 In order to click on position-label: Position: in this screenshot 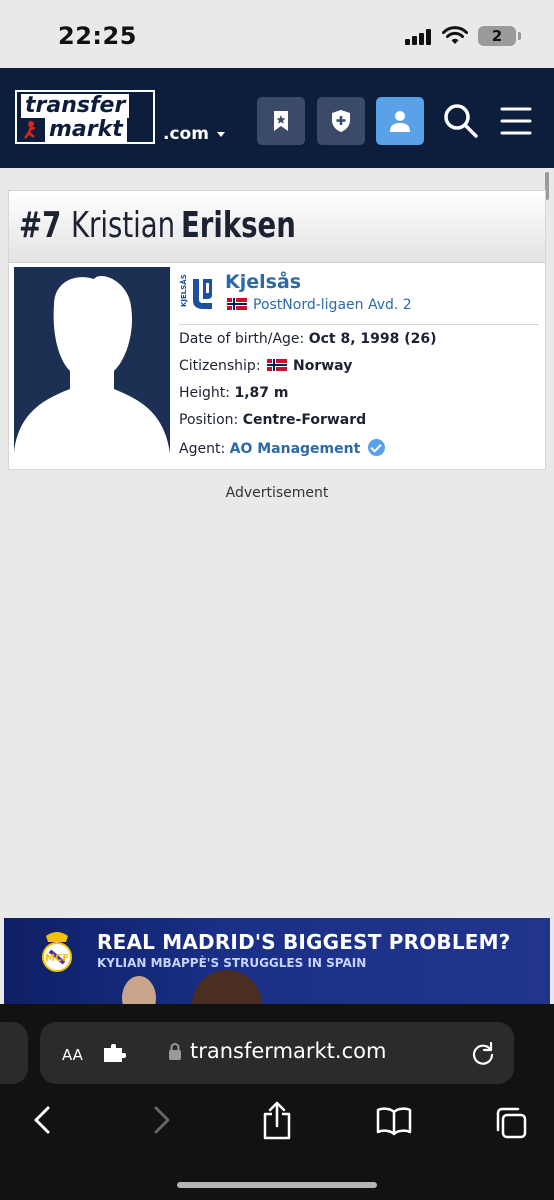, I will do `click(209, 420)`.